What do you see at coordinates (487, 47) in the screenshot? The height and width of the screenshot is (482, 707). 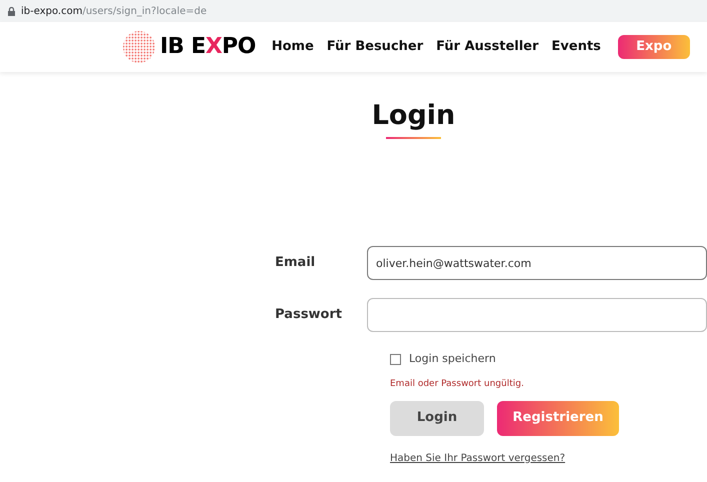 I see `nav-link: Für Aussteller` at bounding box center [487, 47].